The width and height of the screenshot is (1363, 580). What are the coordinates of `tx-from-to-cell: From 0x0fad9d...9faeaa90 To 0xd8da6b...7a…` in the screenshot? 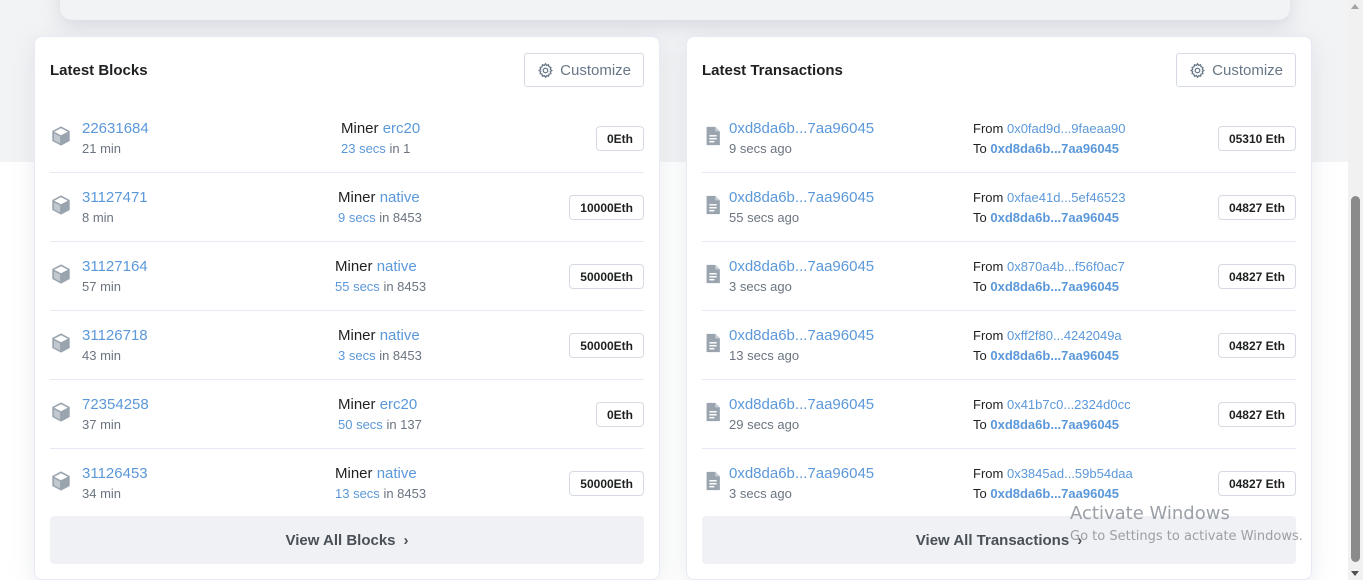 It's located at (1049, 139).